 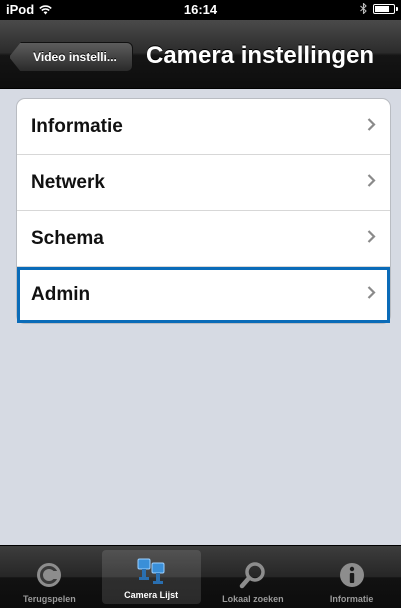 I want to click on list-item-label: Netwerk, so click(x=68, y=182).